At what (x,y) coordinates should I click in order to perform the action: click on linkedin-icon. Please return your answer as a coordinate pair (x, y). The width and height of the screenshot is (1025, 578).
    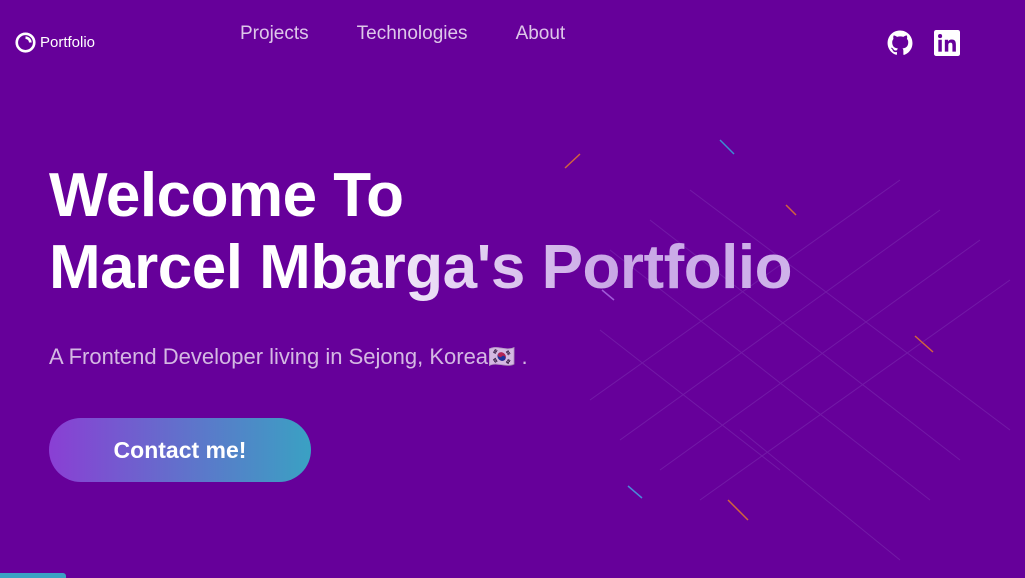
    Looking at the image, I should click on (947, 43).